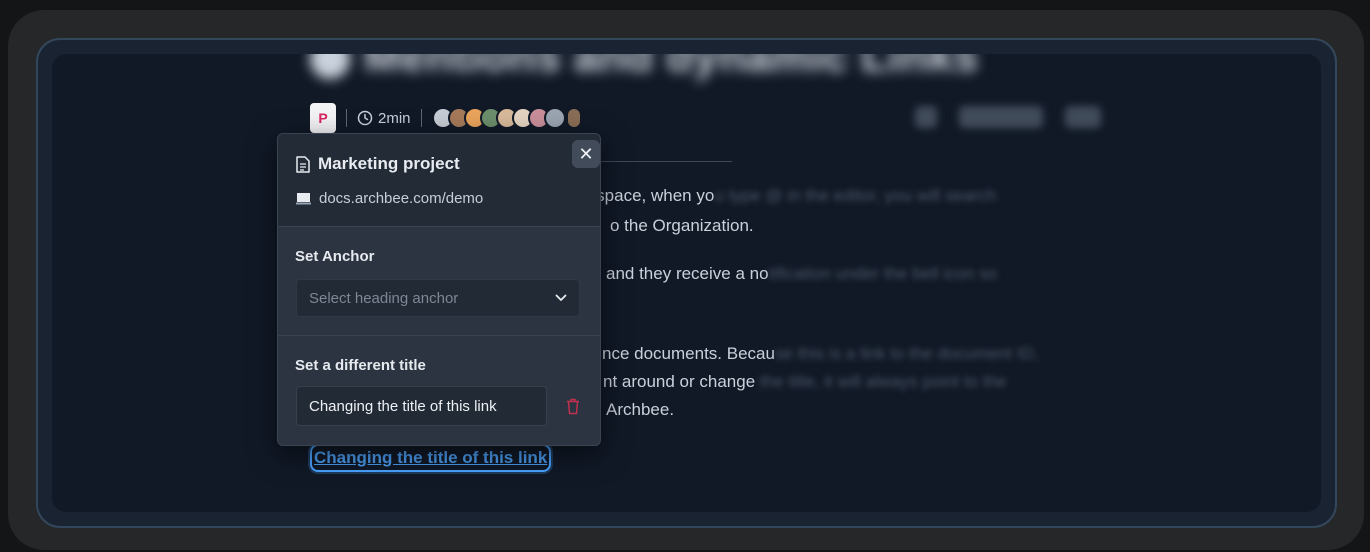 The width and height of the screenshot is (1370, 552). I want to click on linked-document: Marketing project, so click(378, 164).